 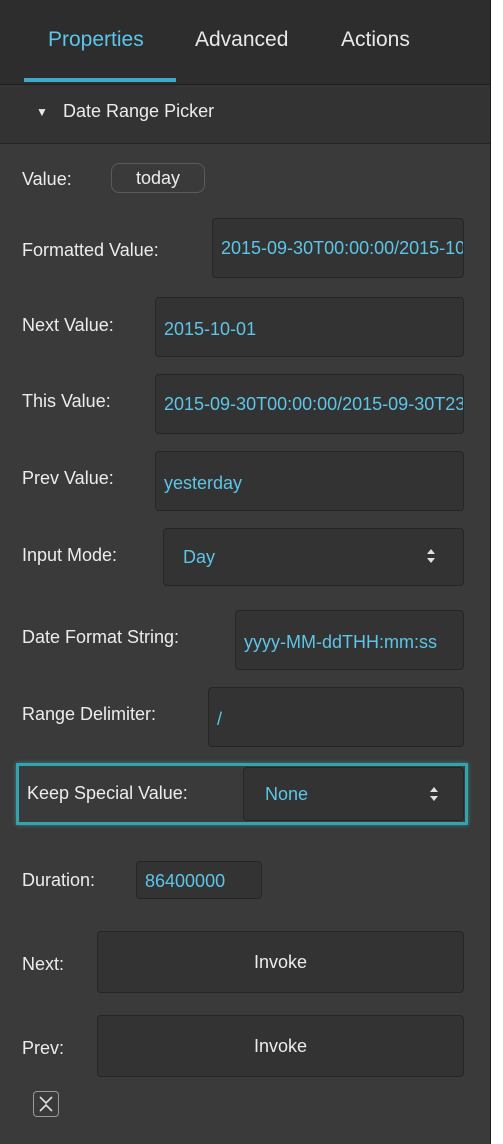 What do you see at coordinates (375, 40) in the screenshot?
I see `tab-actions: Actions` at bounding box center [375, 40].